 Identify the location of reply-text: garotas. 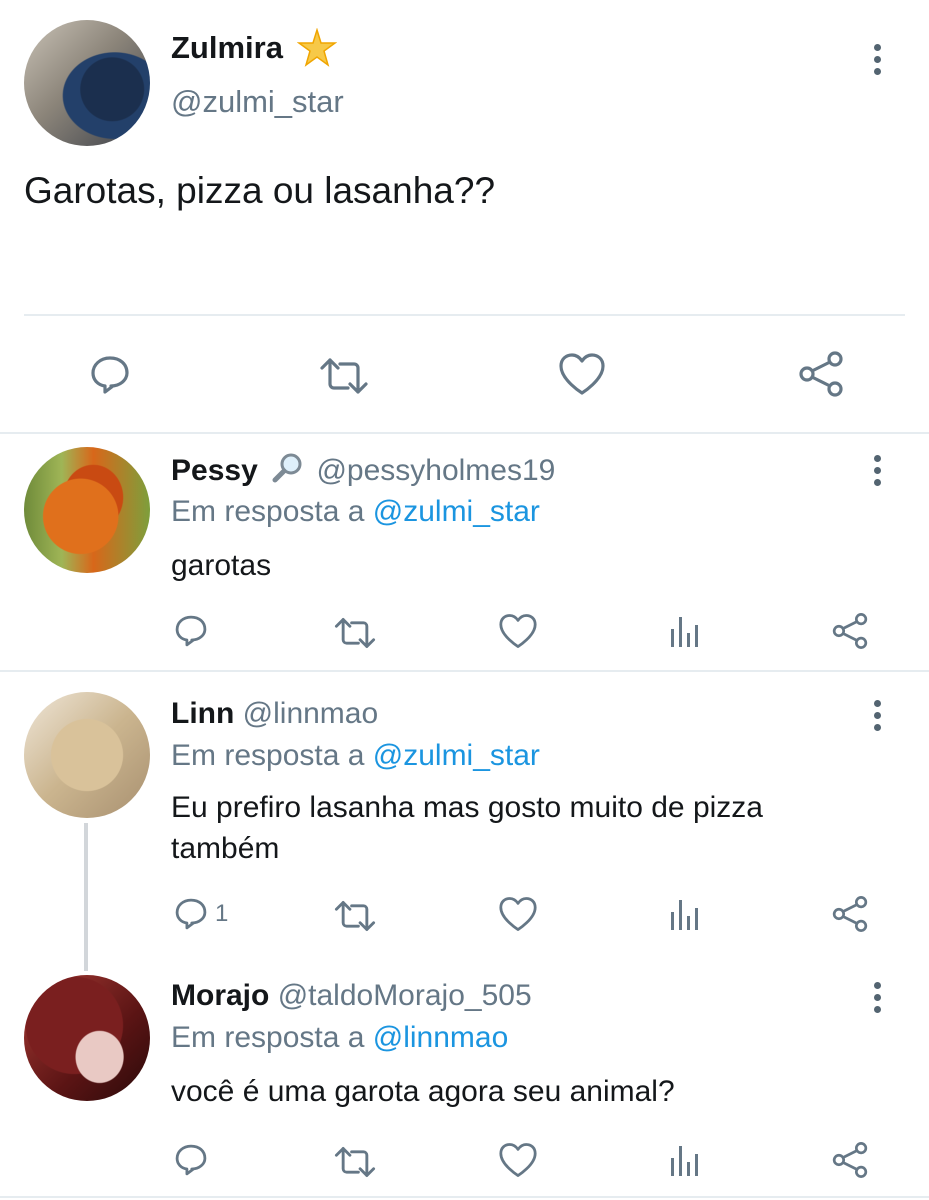
(221, 565).